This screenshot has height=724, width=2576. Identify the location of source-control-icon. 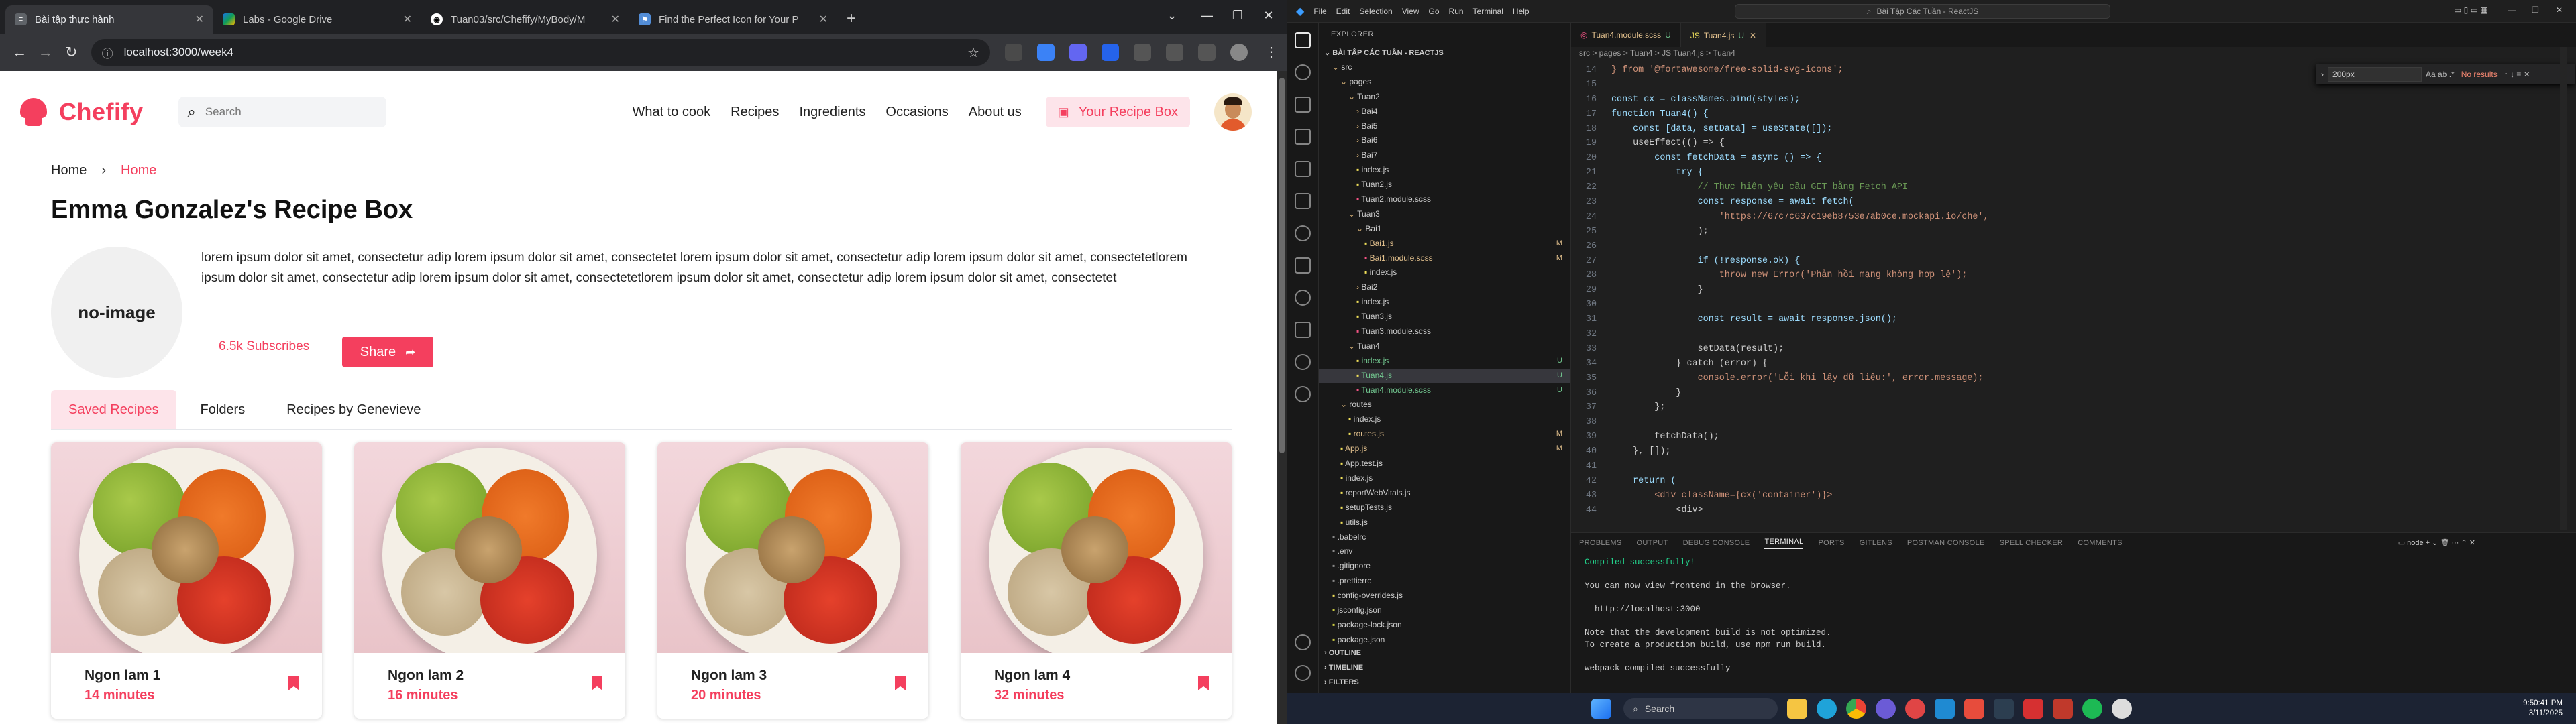
(1303, 105).